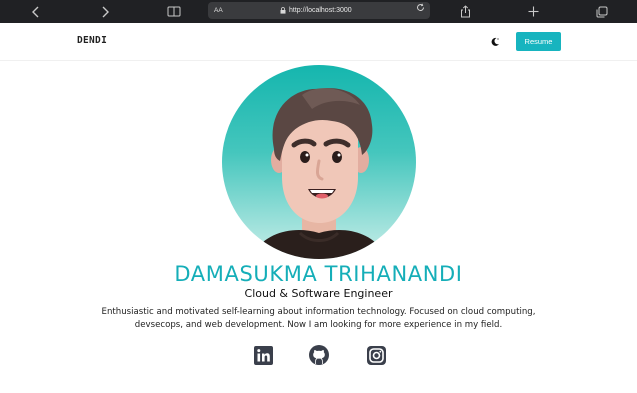  What do you see at coordinates (376, 355) in the screenshot?
I see `instagram-icon` at bounding box center [376, 355].